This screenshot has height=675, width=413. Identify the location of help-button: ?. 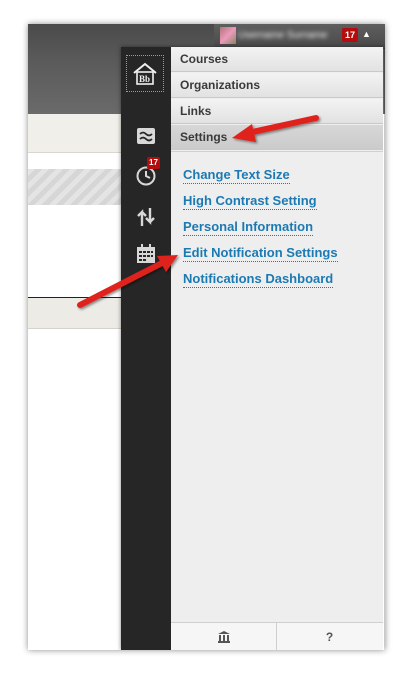
(329, 636).